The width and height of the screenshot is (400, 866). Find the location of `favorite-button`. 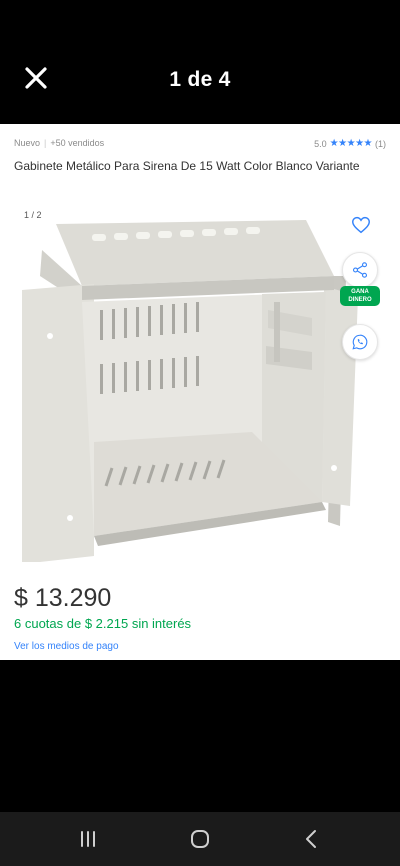

favorite-button is located at coordinates (361, 225).